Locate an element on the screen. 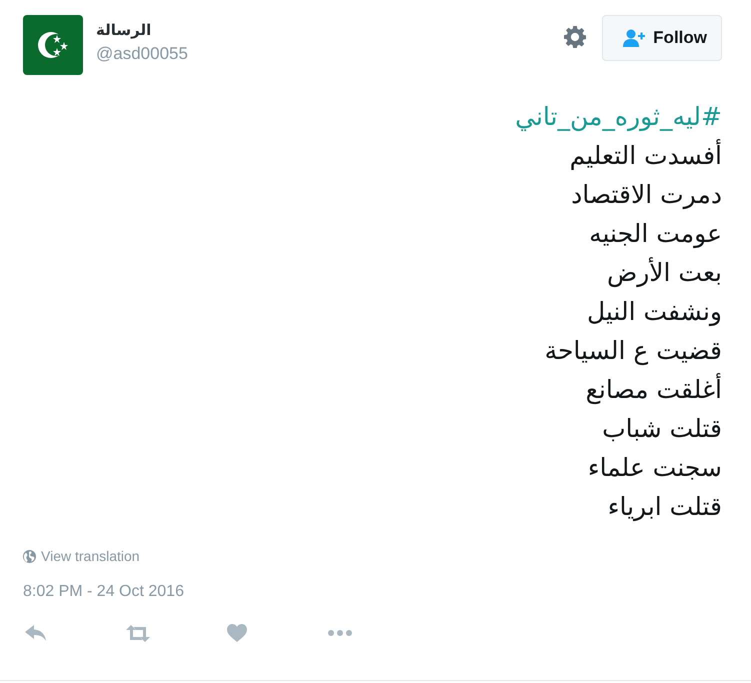 This screenshot has width=751, height=683. view-translation-link: View translation is located at coordinates (90, 556).